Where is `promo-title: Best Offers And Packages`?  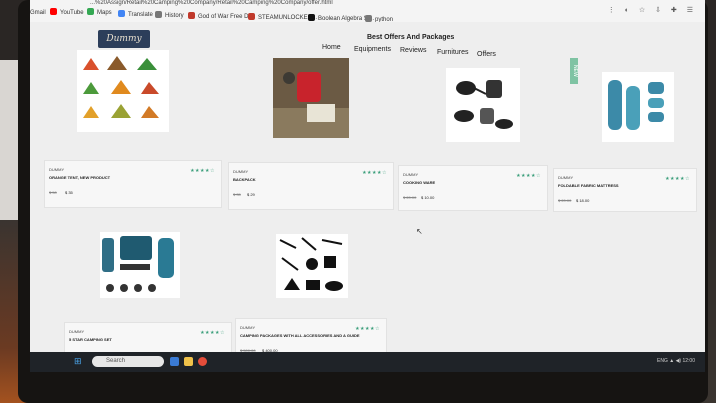 promo-title: Best Offers And Packages is located at coordinates (411, 37).